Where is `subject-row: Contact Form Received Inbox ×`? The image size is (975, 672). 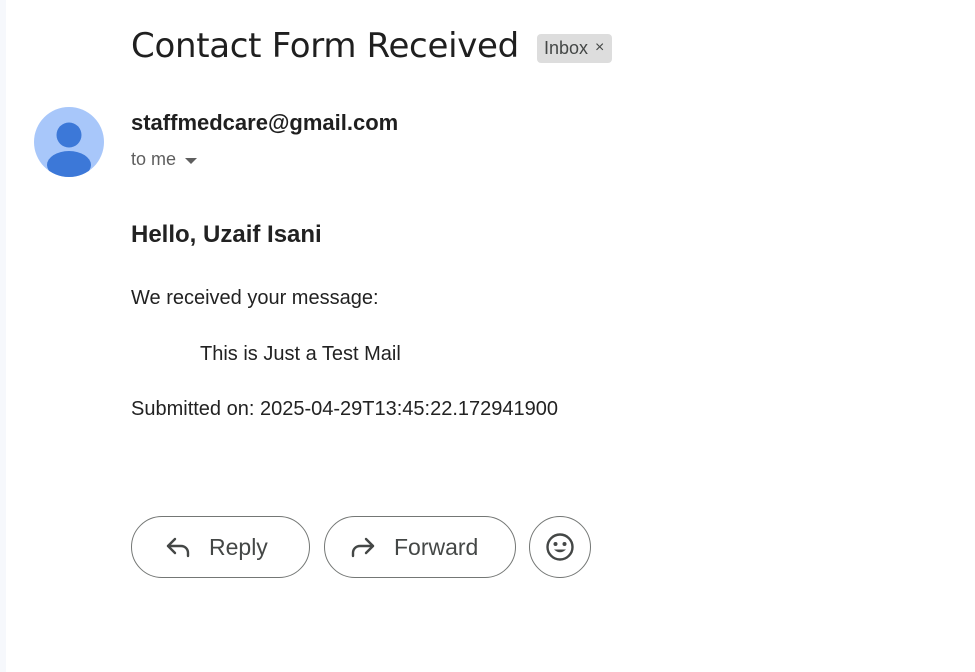 subject-row: Contact Form Received Inbox × is located at coordinates (372, 46).